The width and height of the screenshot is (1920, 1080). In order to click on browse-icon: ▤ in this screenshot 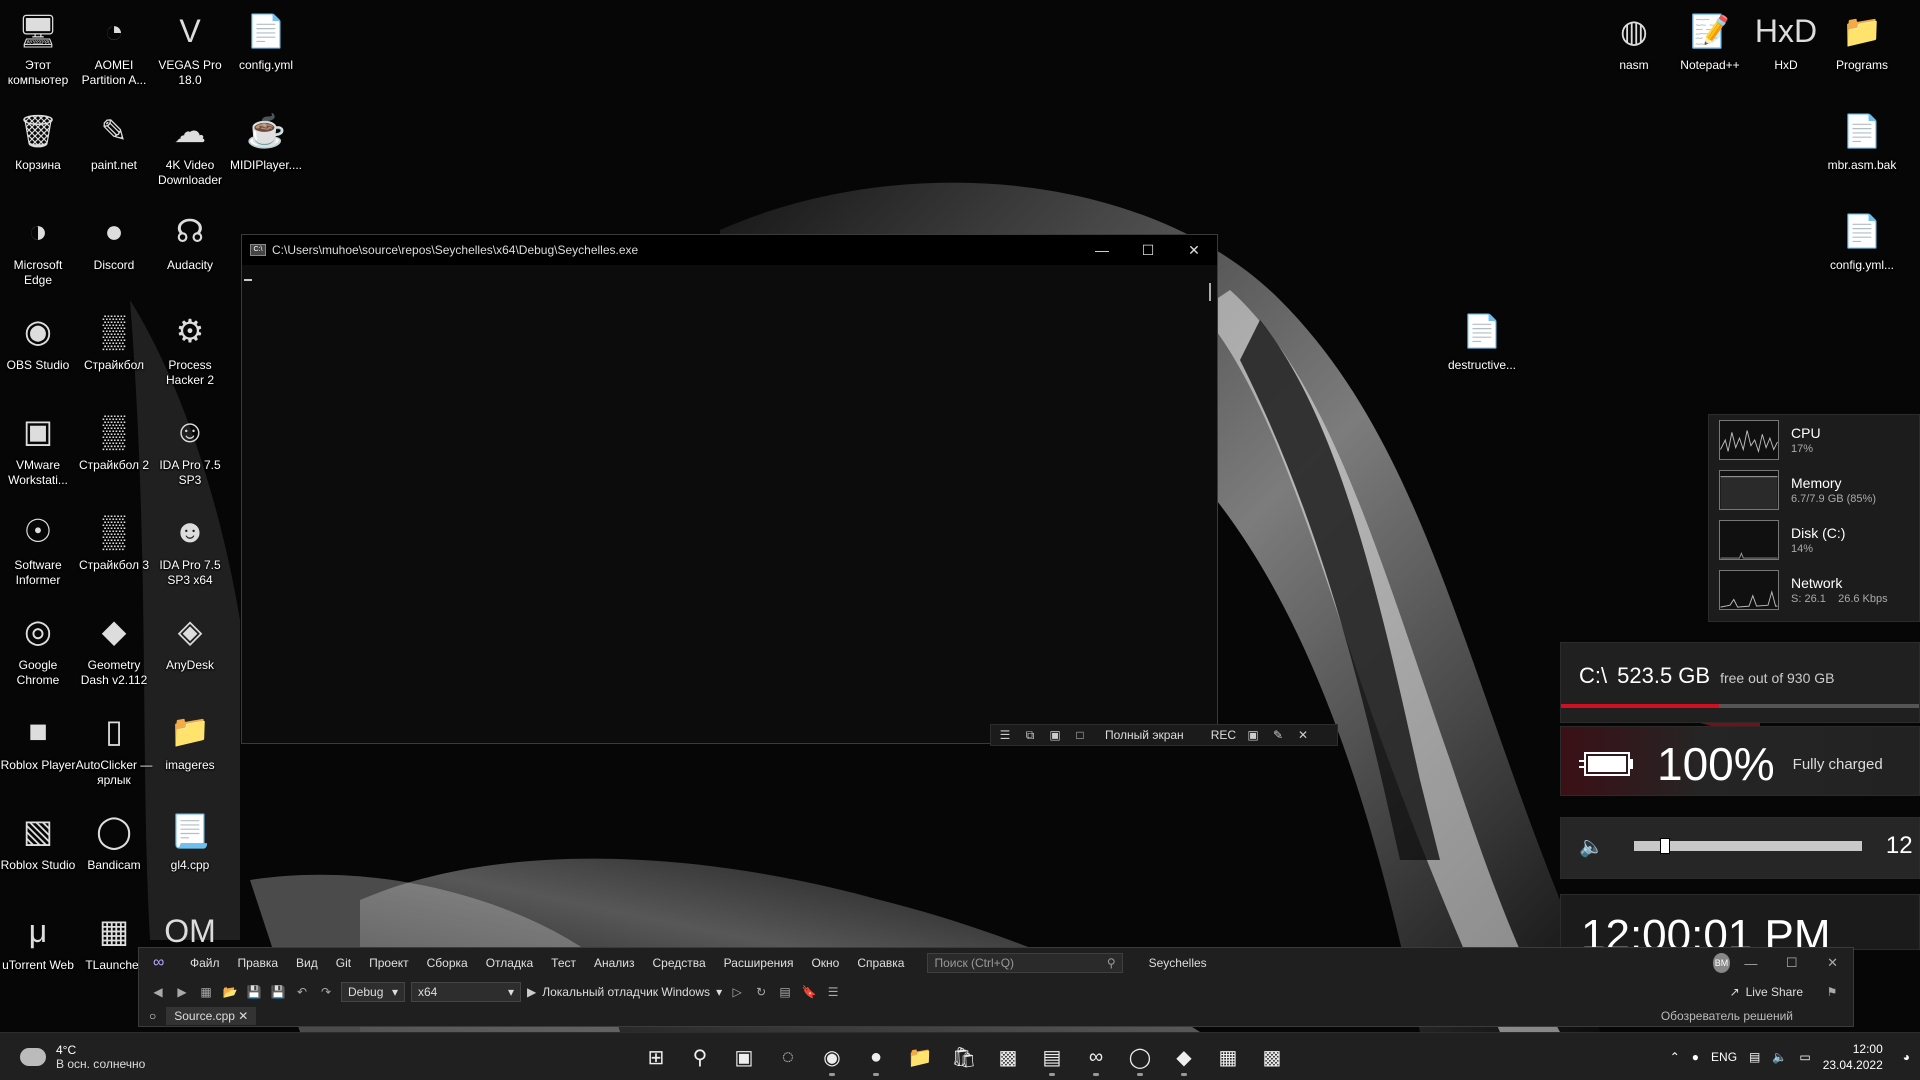, I will do `click(785, 992)`.